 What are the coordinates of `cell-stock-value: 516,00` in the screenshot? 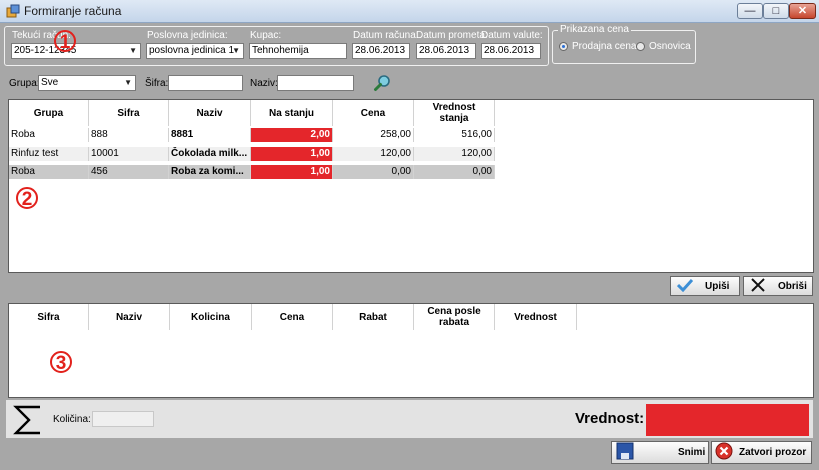 It's located at (454, 135).